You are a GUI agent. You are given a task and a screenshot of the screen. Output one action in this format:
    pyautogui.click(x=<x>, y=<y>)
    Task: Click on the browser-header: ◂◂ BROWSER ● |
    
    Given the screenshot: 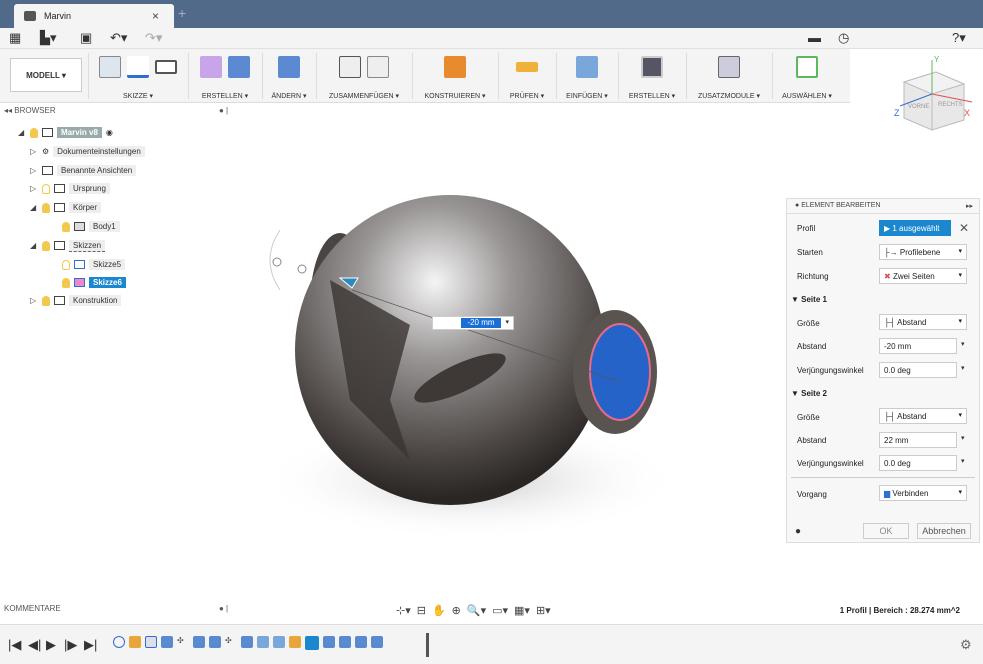 What is the action you would take?
    pyautogui.click(x=120, y=112)
    